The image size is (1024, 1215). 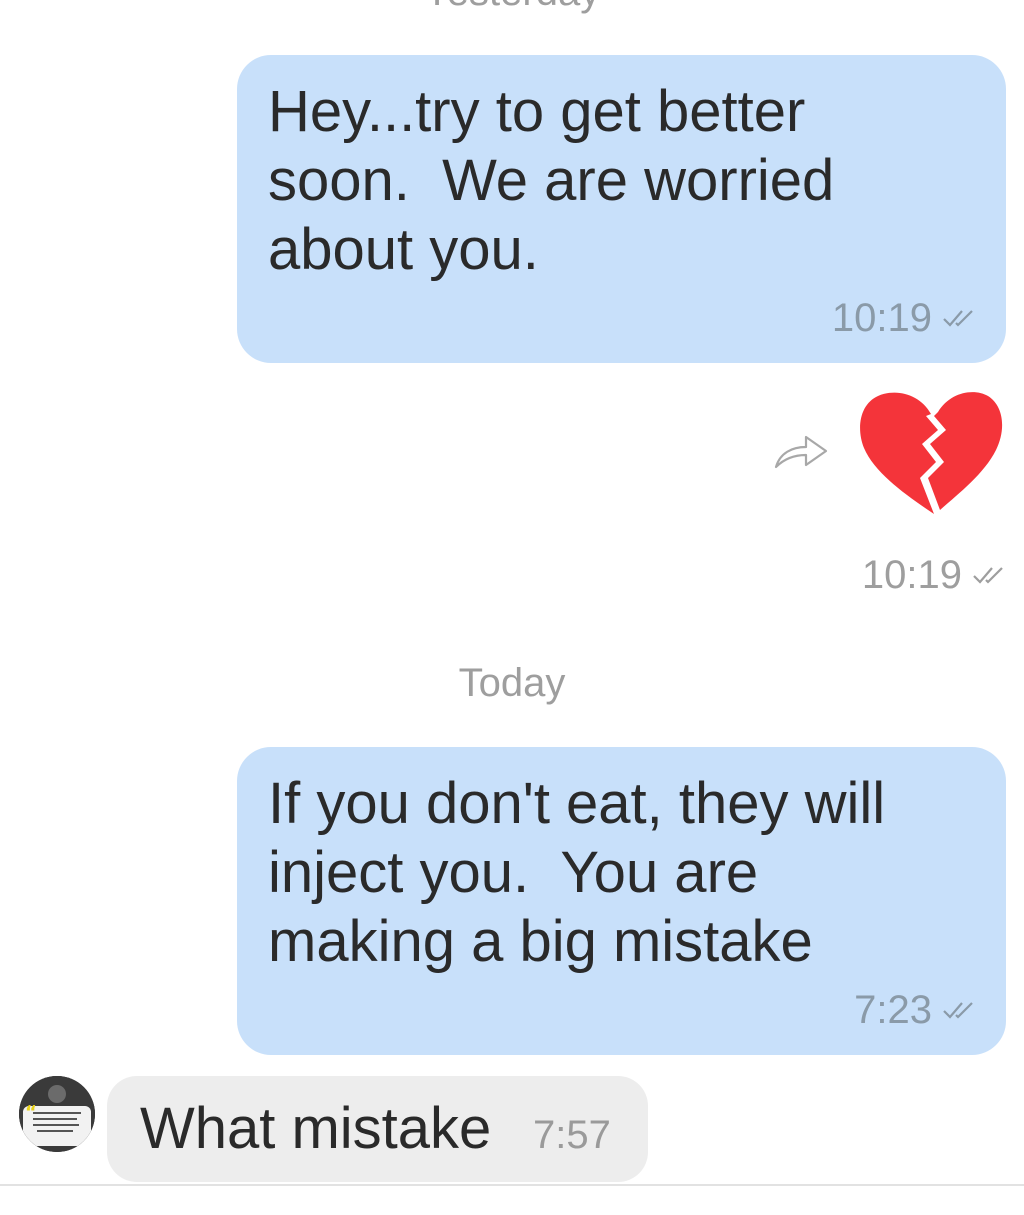 What do you see at coordinates (801, 452) in the screenshot?
I see `forward-icon` at bounding box center [801, 452].